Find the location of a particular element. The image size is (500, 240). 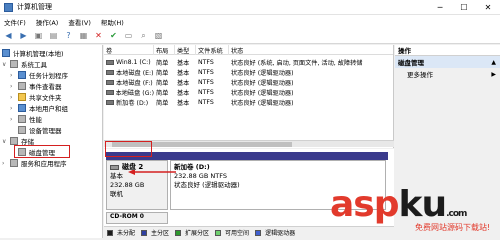

pointer-arrow-icon is located at coordinates (152, 172).